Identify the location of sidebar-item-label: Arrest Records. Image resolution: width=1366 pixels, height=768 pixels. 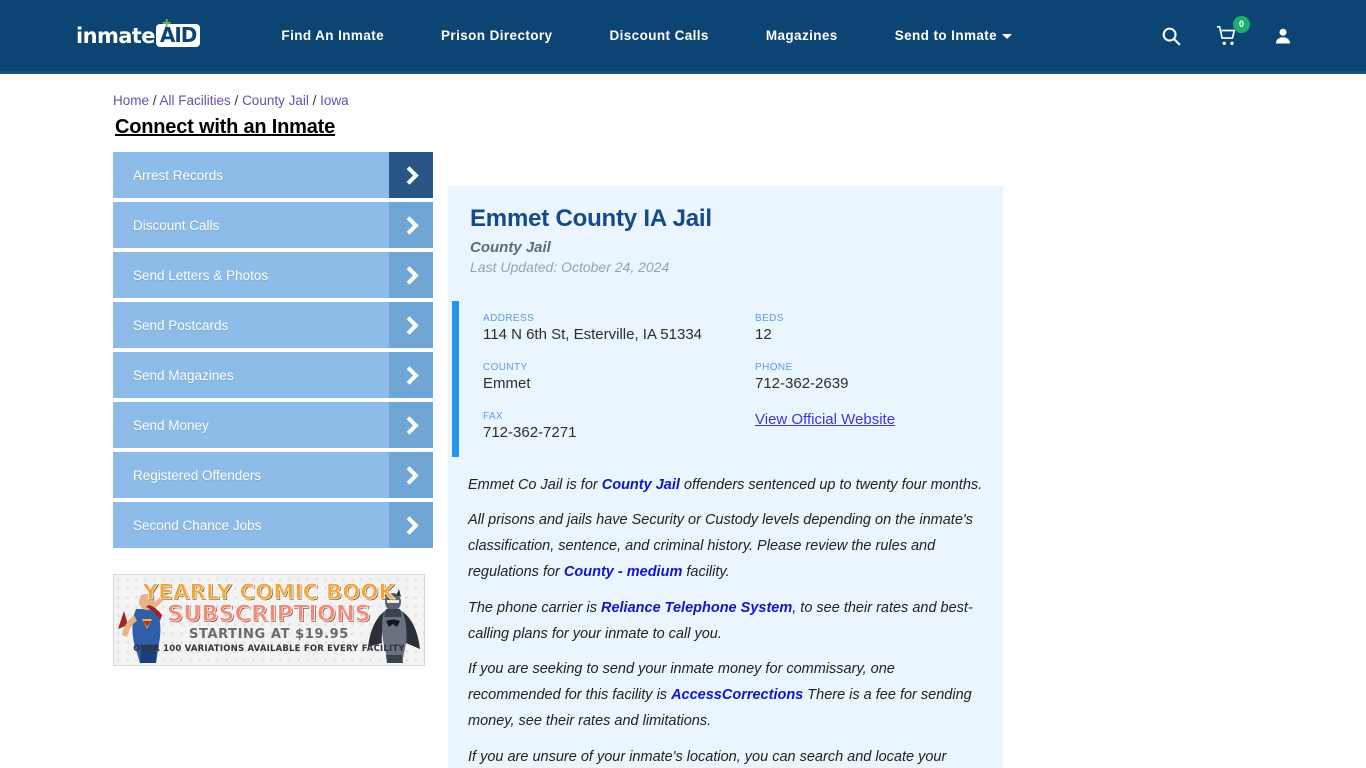
(178, 175).